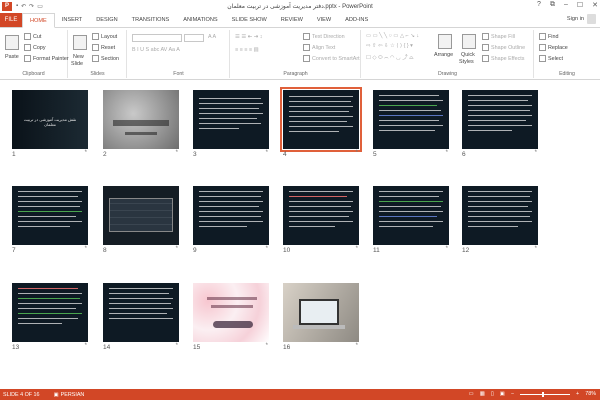 Image resolution: width=600 pixels, height=400 pixels. I want to click on slide-thumbnail: 10 *, so click(321, 221).